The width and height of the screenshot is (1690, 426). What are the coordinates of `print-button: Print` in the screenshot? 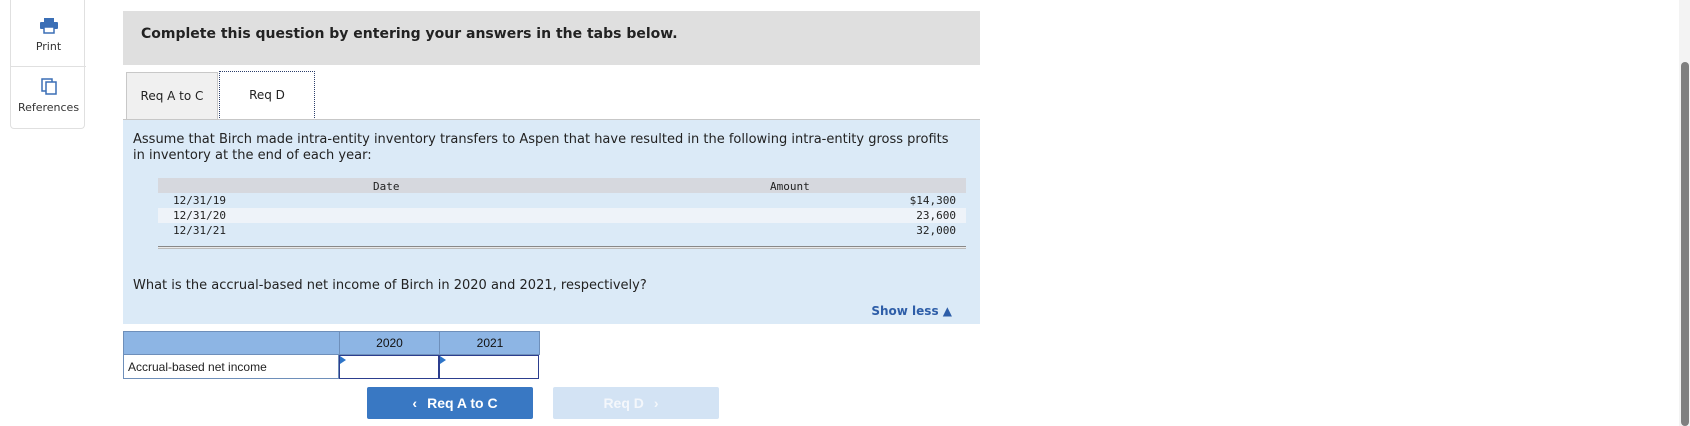 It's located at (48, 43).